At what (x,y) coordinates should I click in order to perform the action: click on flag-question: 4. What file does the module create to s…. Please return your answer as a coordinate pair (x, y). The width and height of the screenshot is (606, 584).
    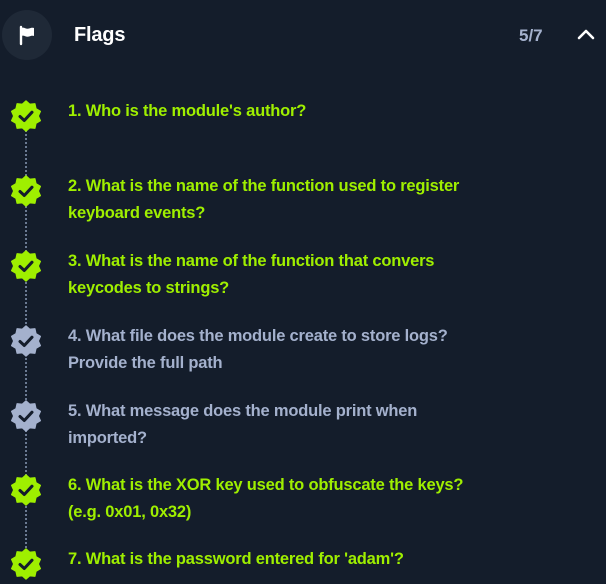
    Looking at the image, I should click on (258, 349).